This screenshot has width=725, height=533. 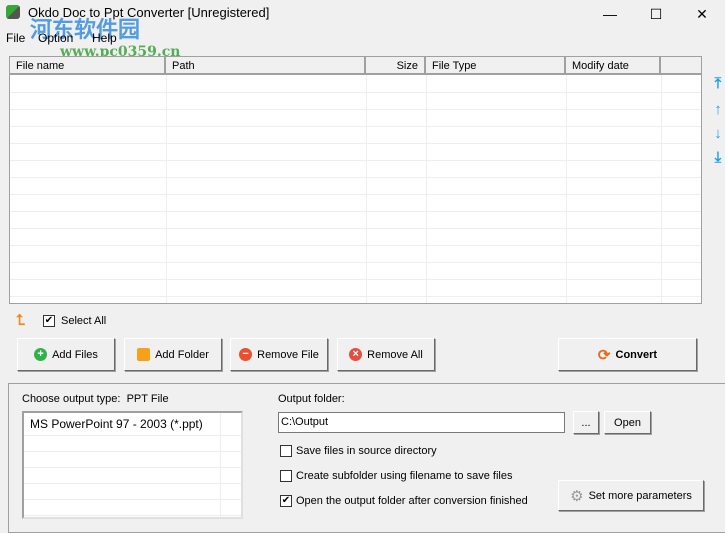 What do you see at coordinates (496, 66) in the screenshot?
I see `col-file-type: File Type` at bounding box center [496, 66].